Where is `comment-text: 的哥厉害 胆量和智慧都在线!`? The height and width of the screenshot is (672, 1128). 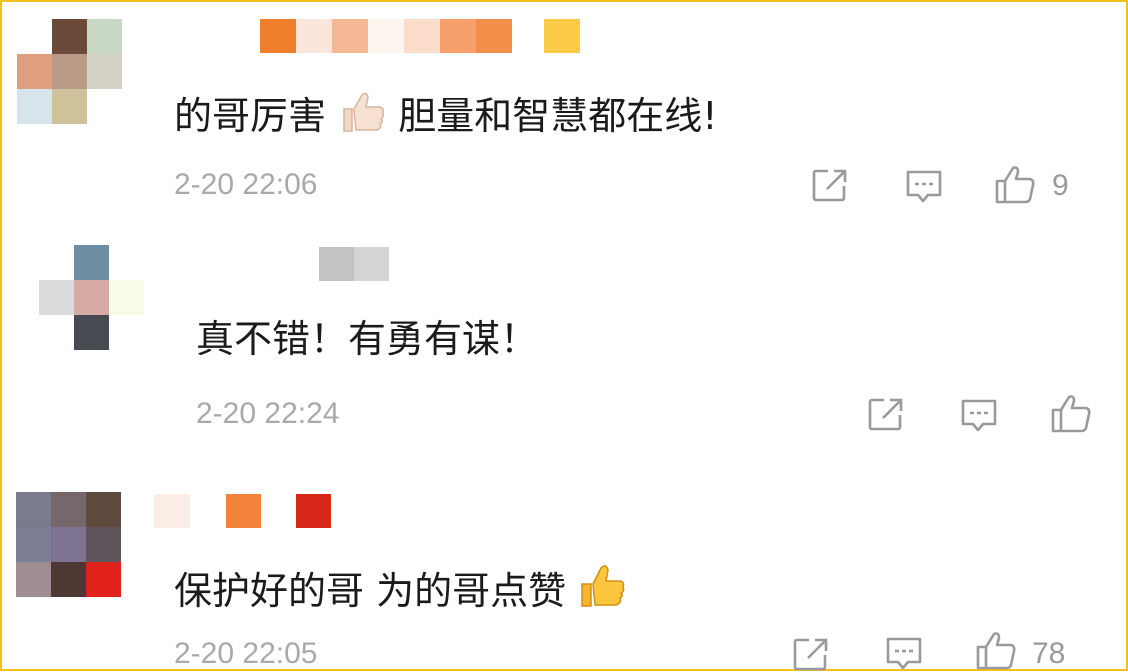
comment-text: 的哥厉害 胆量和智慧都在线! is located at coordinates (445, 115).